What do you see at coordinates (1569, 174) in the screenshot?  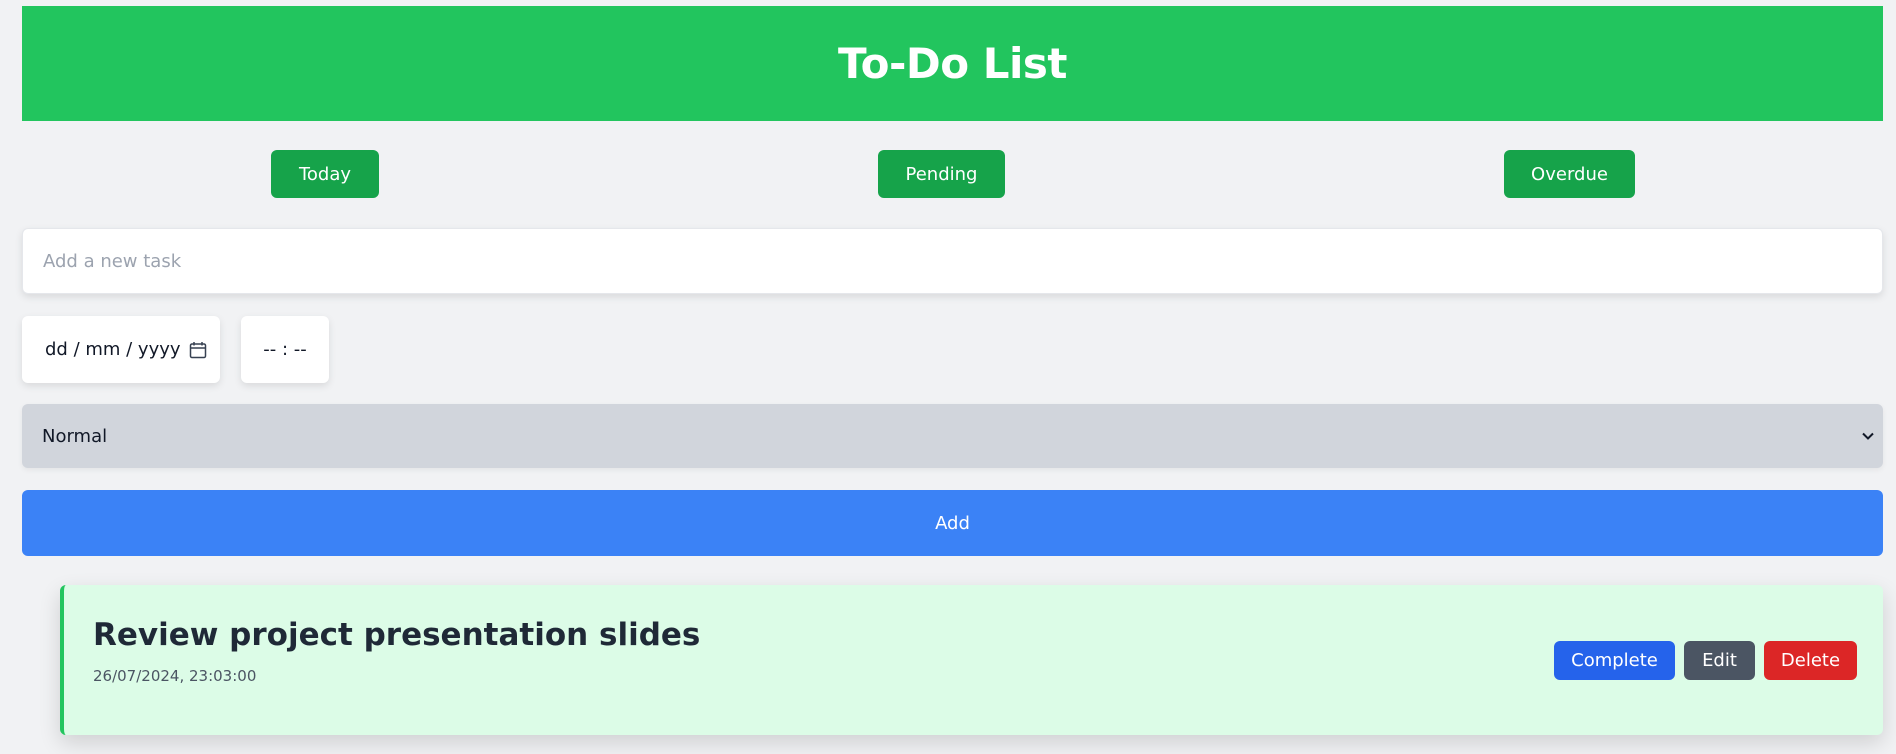 I see `filter-overdue-button: Overdue` at bounding box center [1569, 174].